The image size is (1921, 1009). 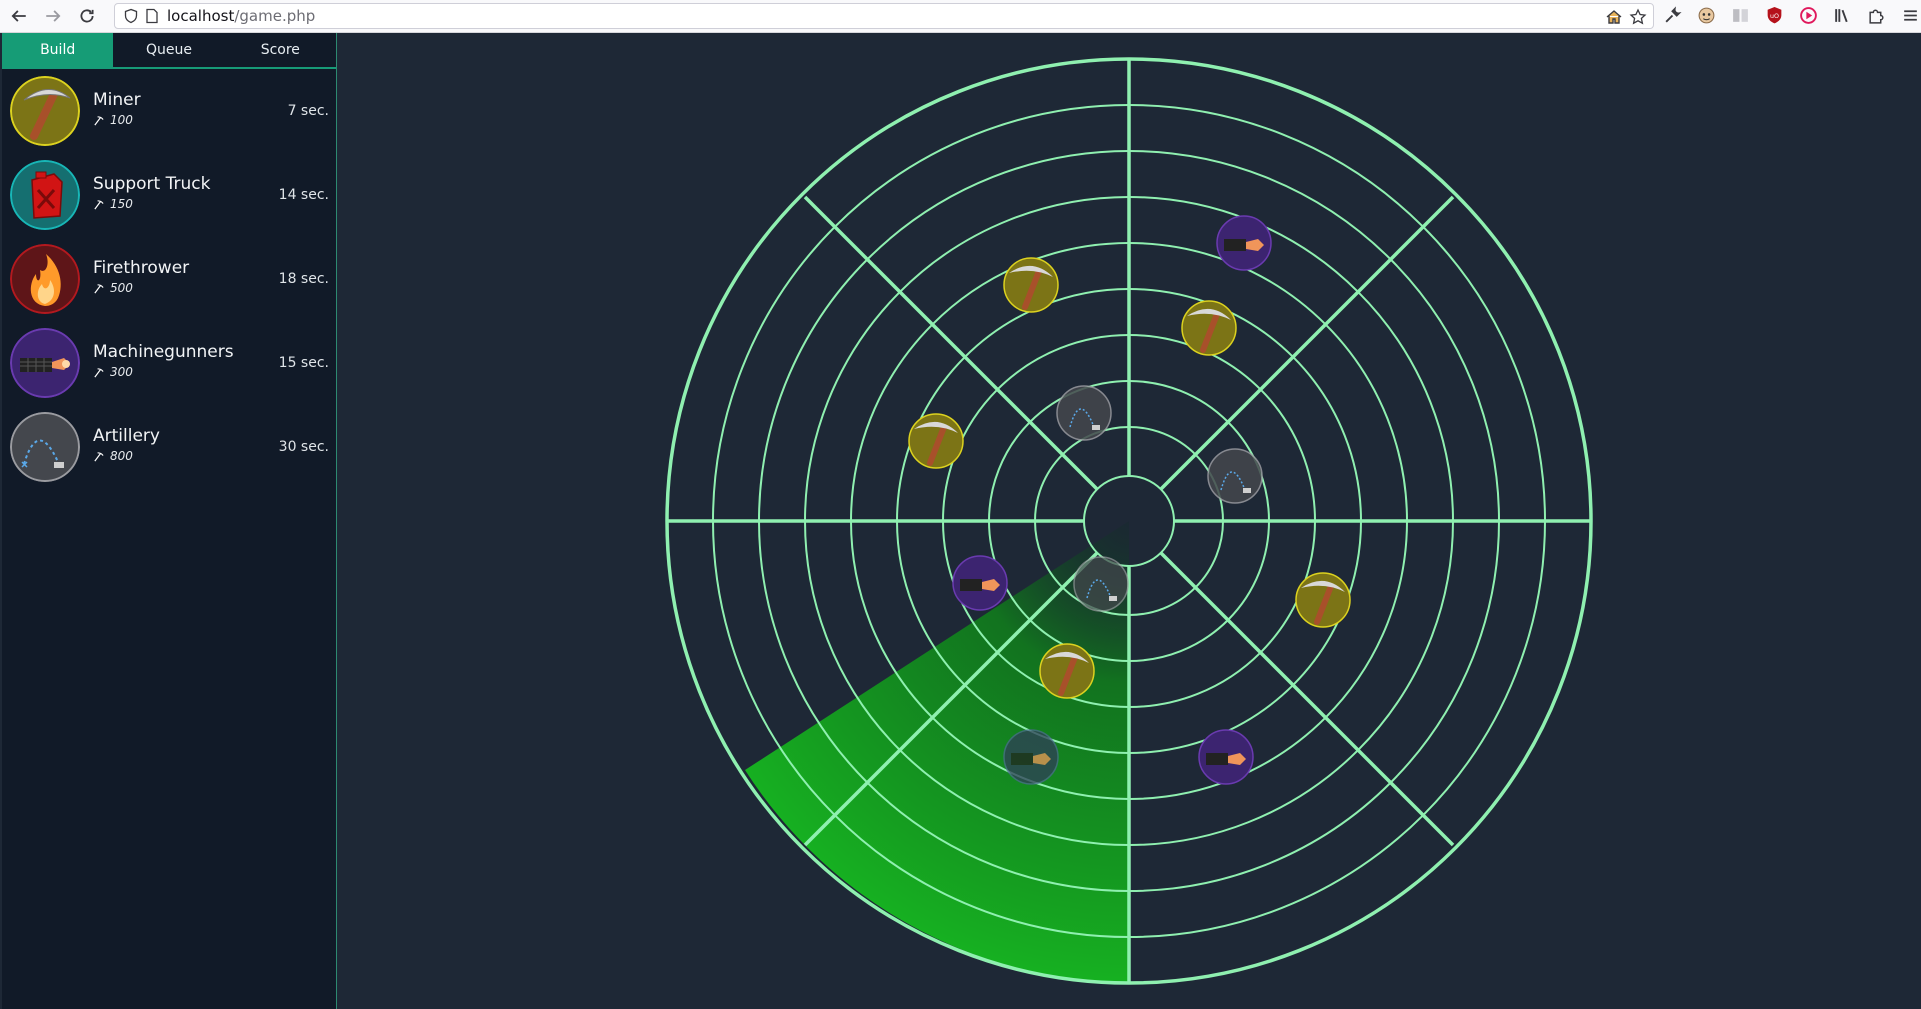 What do you see at coordinates (308, 111) in the screenshot?
I see `unit-build-time: 7 sec.` at bounding box center [308, 111].